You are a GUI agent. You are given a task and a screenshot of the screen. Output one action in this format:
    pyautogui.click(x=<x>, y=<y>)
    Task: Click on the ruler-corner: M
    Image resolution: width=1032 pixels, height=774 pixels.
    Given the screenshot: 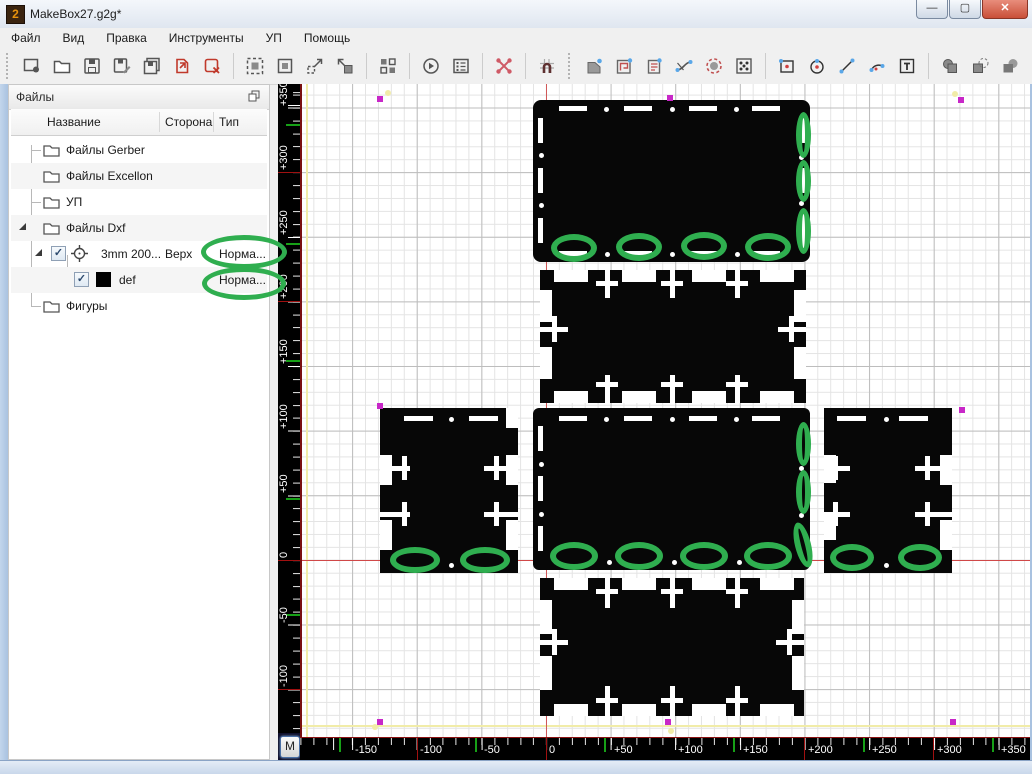 What is the action you would take?
    pyautogui.click(x=289, y=746)
    